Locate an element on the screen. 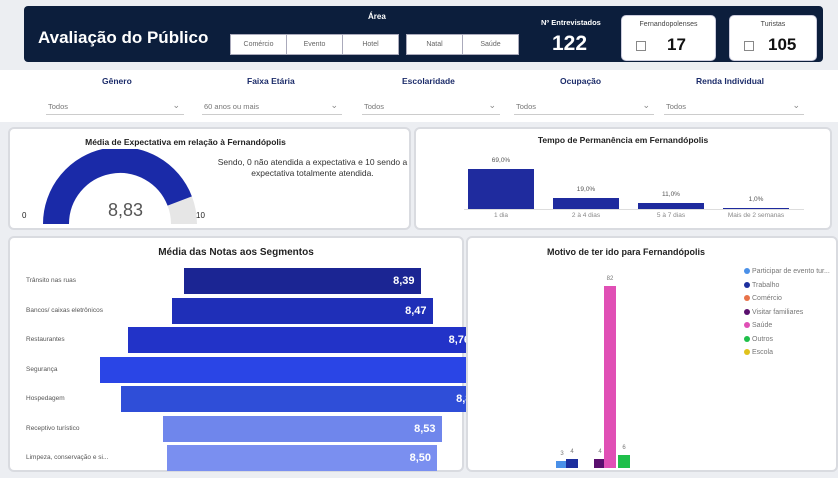 The height and width of the screenshot is (478, 838). segment-bar: 8,95 is located at coordinates (302, 369).